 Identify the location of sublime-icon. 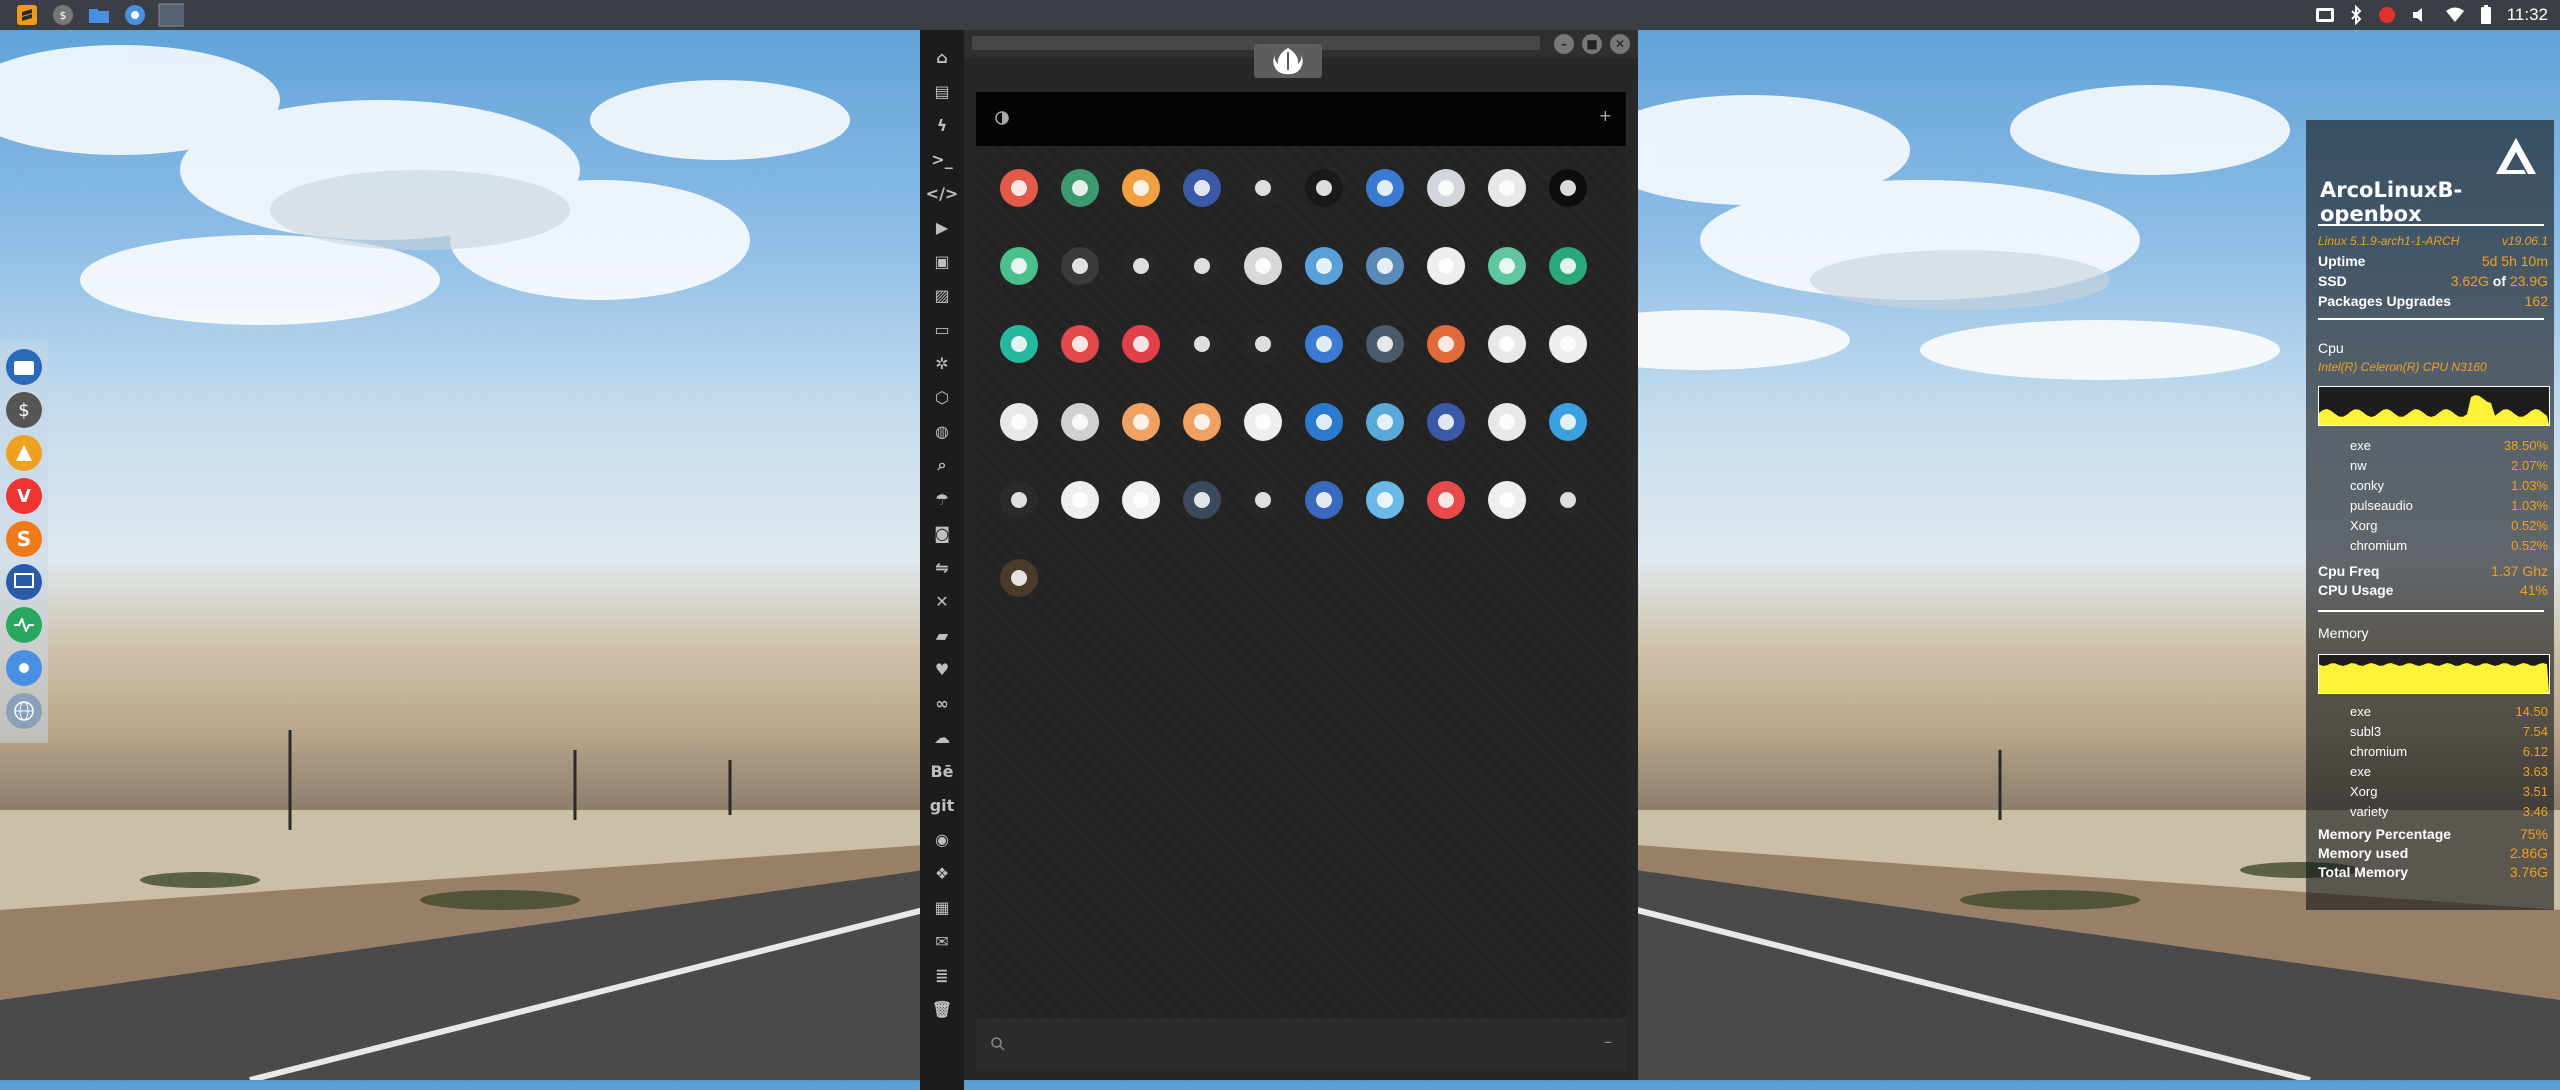
(27, 15).